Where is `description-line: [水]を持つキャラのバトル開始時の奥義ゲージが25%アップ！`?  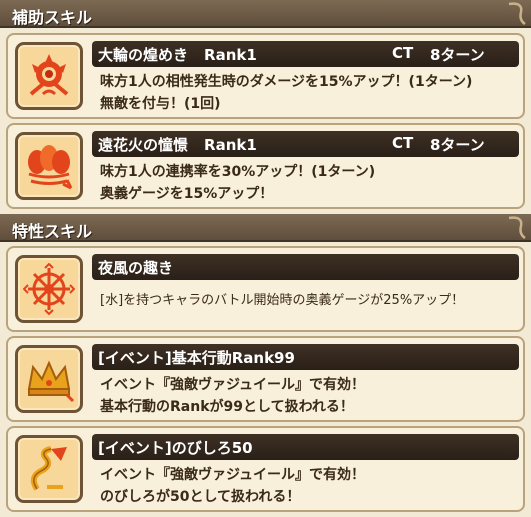 description-line: [水]を持つキャラのバトル開始時の奥義ゲージが25%アップ！ is located at coordinates (282, 300).